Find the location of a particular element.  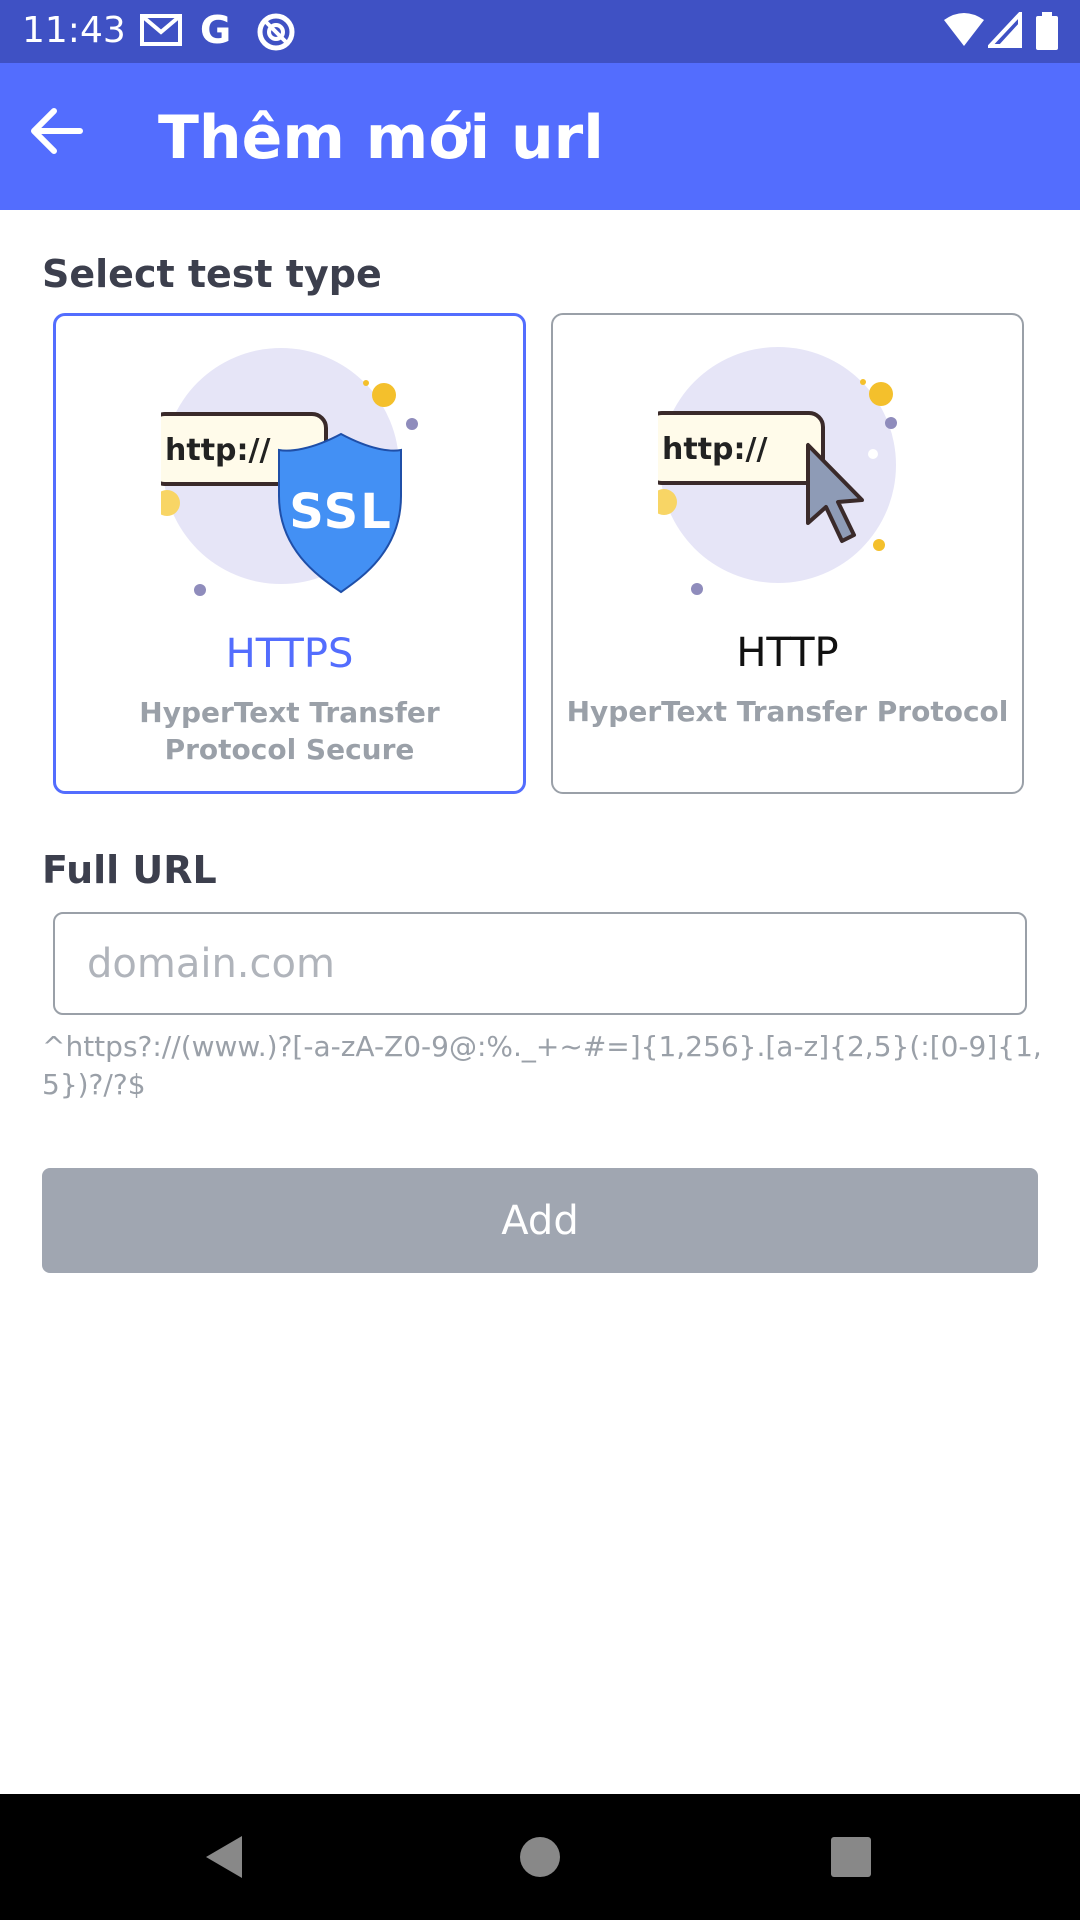

http-url-text: http:// is located at coordinates (714, 449).